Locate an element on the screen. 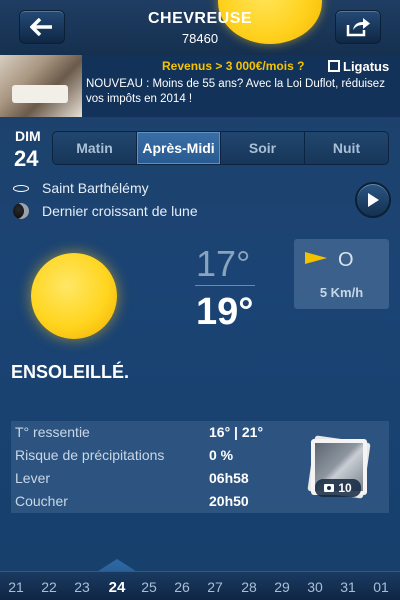  share-icon is located at coordinates (358, 27).